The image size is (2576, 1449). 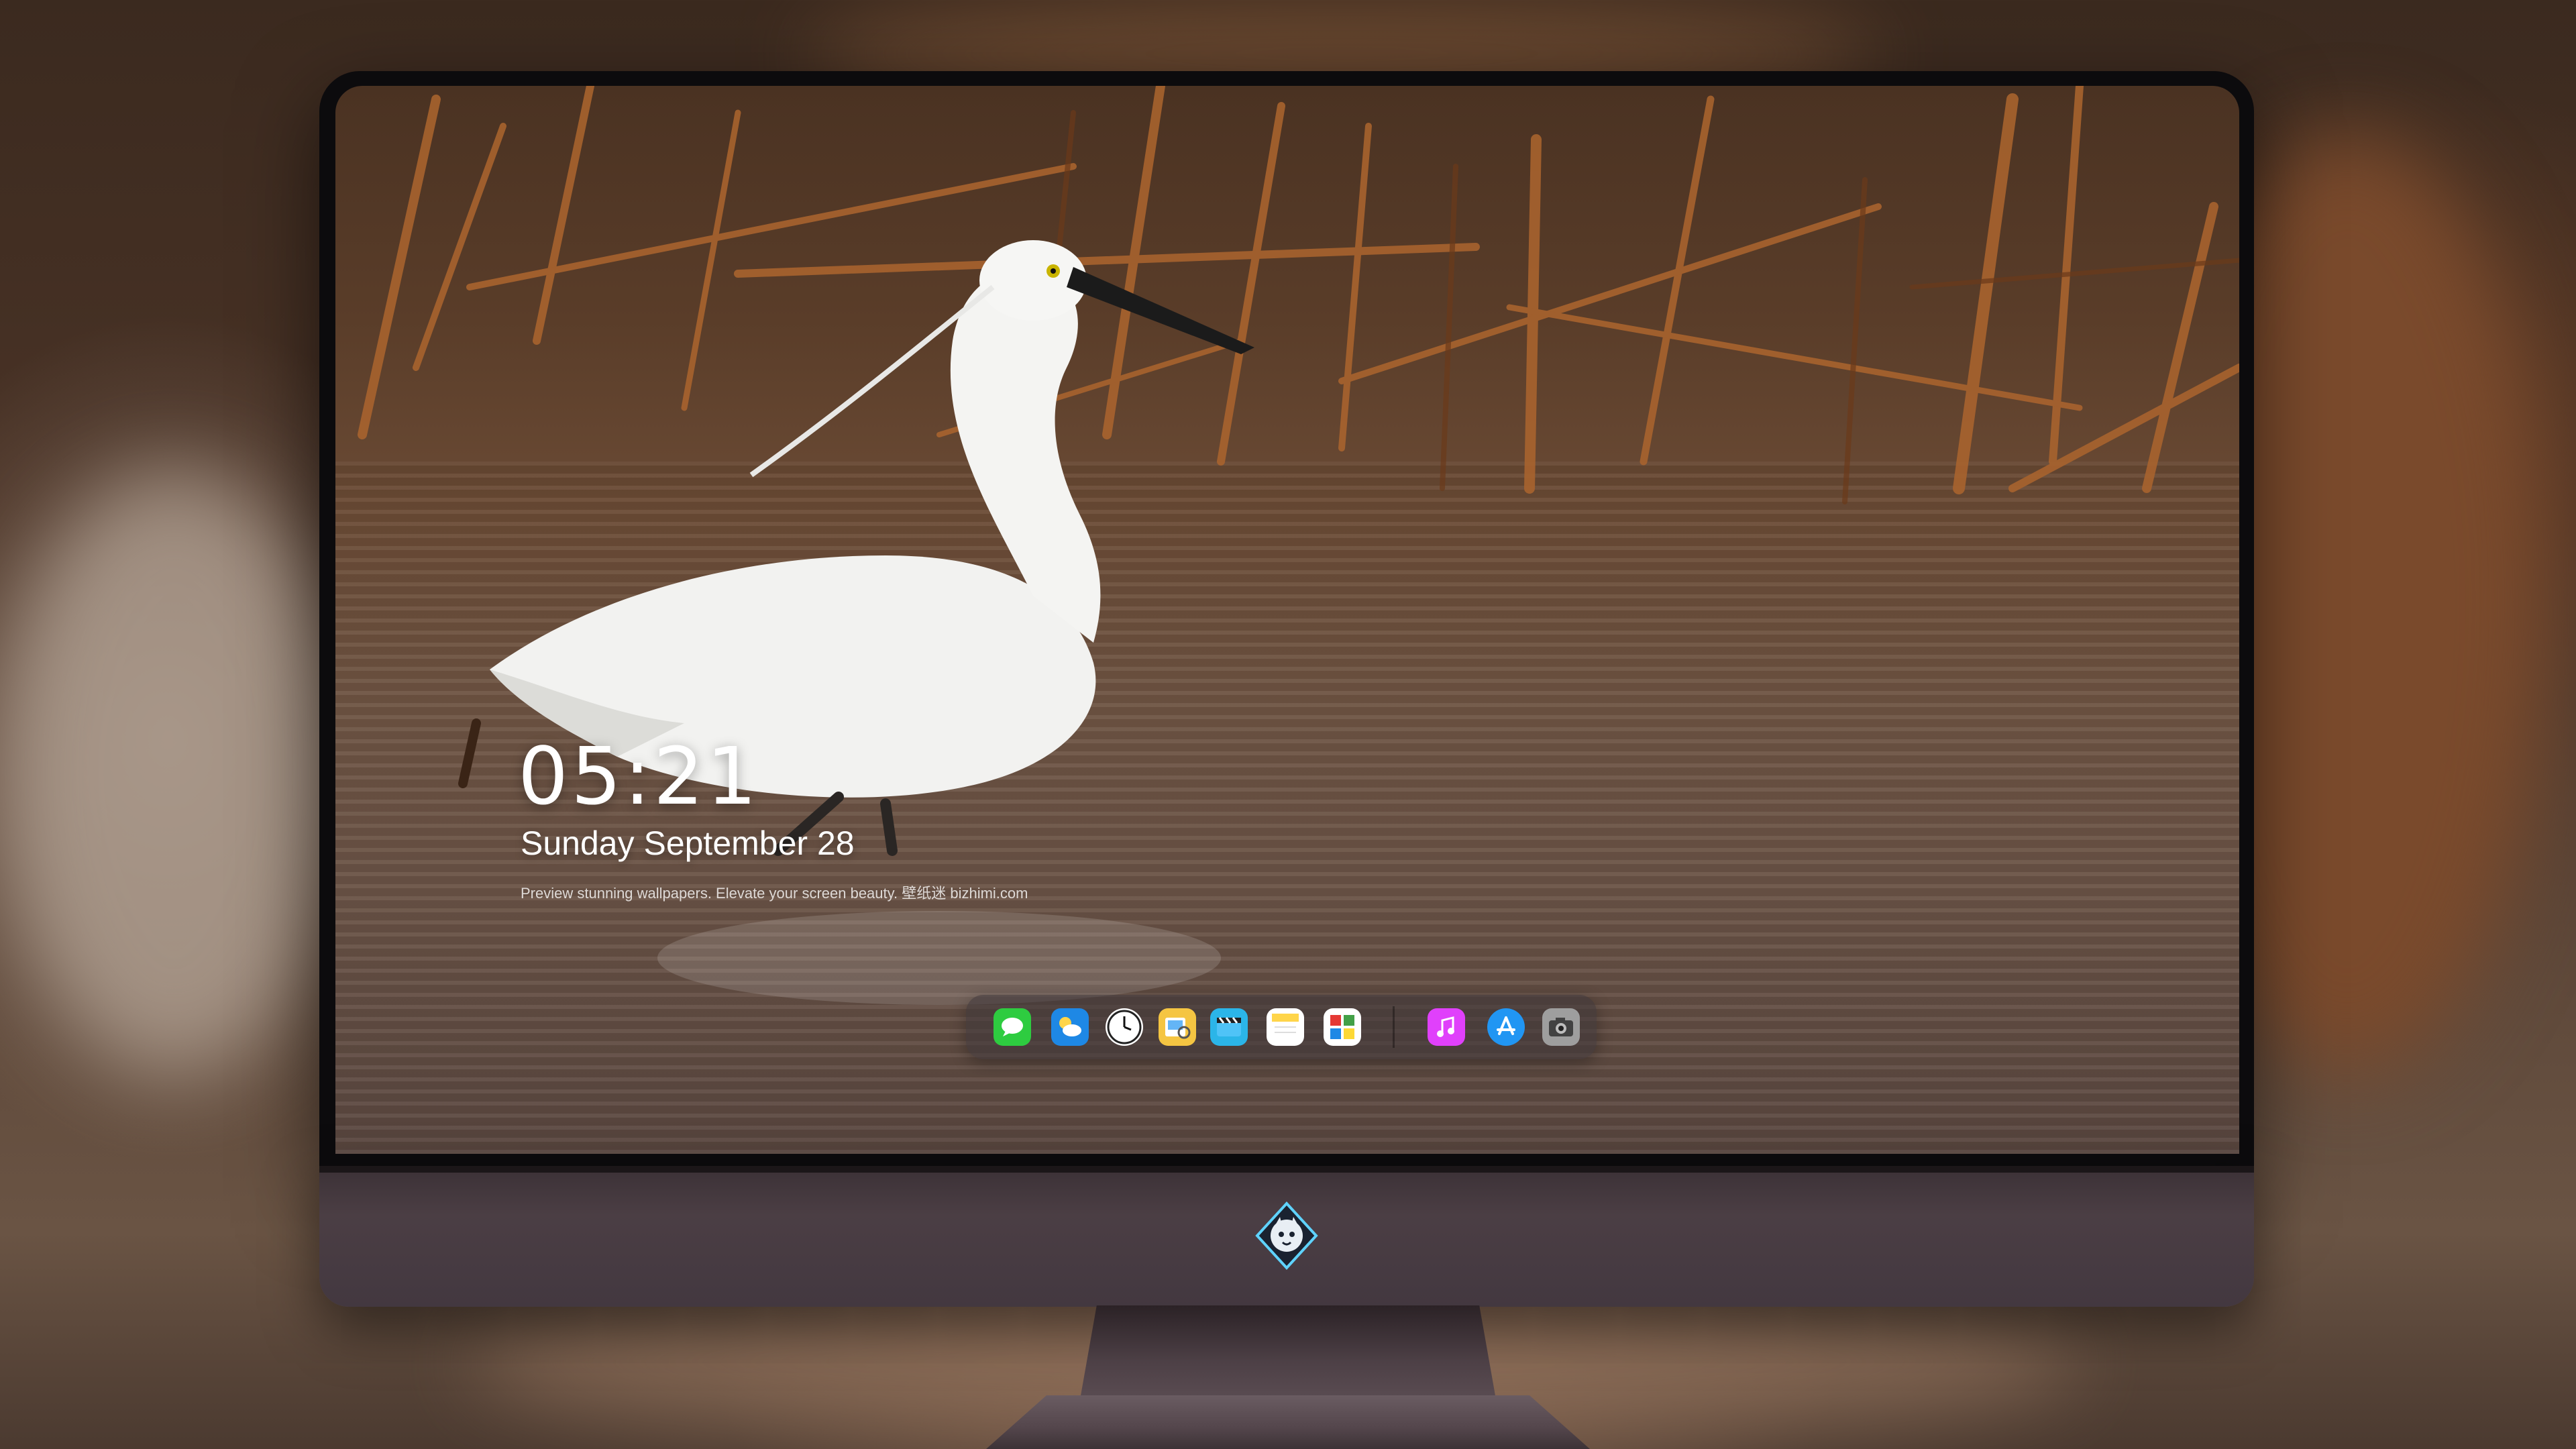 What do you see at coordinates (1285, 1027) in the screenshot?
I see `notes-icon` at bounding box center [1285, 1027].